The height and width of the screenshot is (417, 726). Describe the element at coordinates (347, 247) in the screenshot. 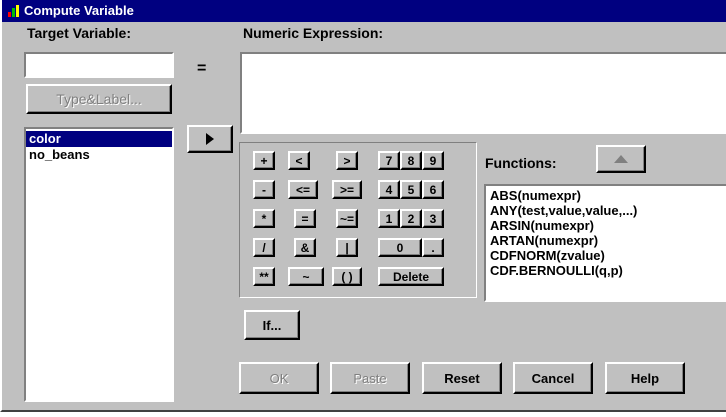

I see `key-or: |` at that location.